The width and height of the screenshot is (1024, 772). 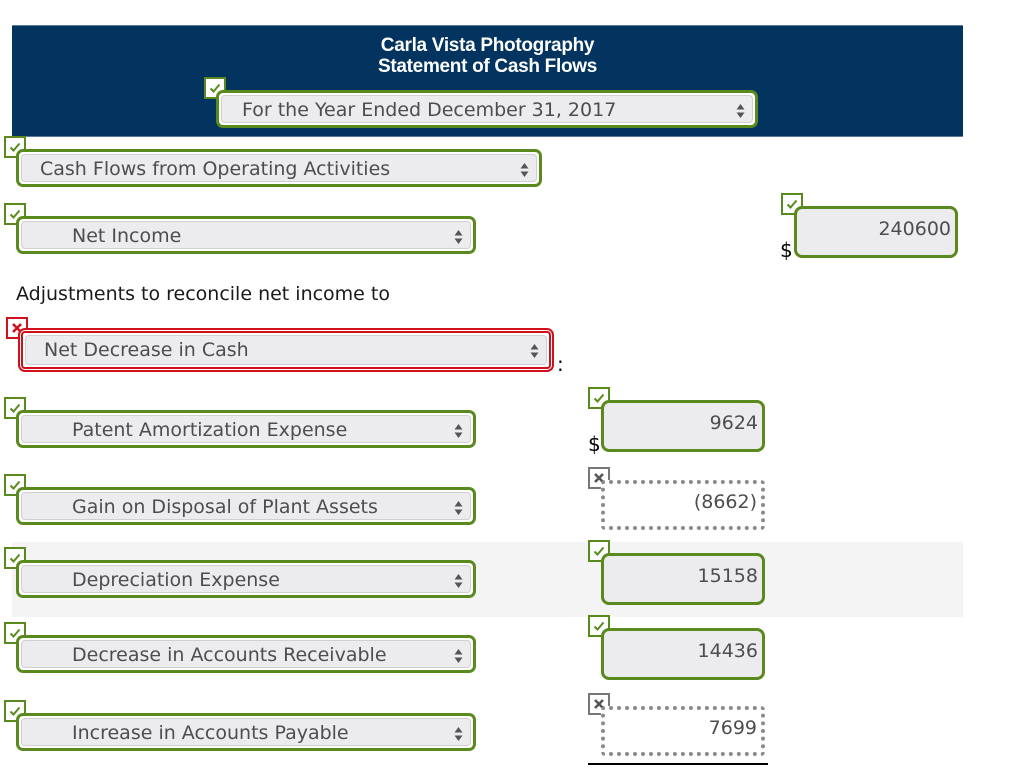 What do you see at coordinates (246, 235) in the screenshot?
I see `net-income-select: Net Income` at bounding box center [246, 235].